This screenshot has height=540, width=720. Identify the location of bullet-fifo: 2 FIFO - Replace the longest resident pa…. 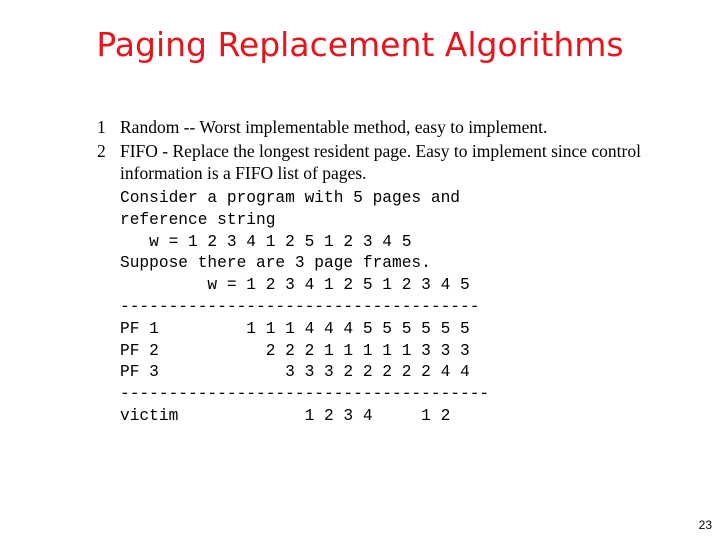
(397, 162).